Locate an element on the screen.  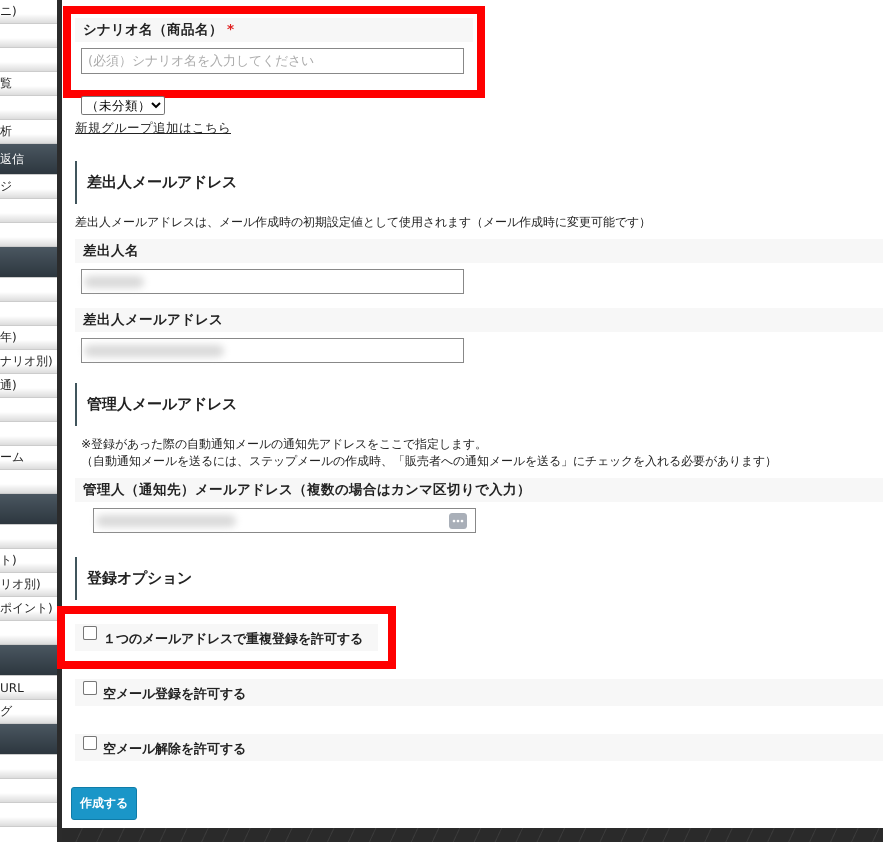
redacted-value is located at coordinates (114, 282).